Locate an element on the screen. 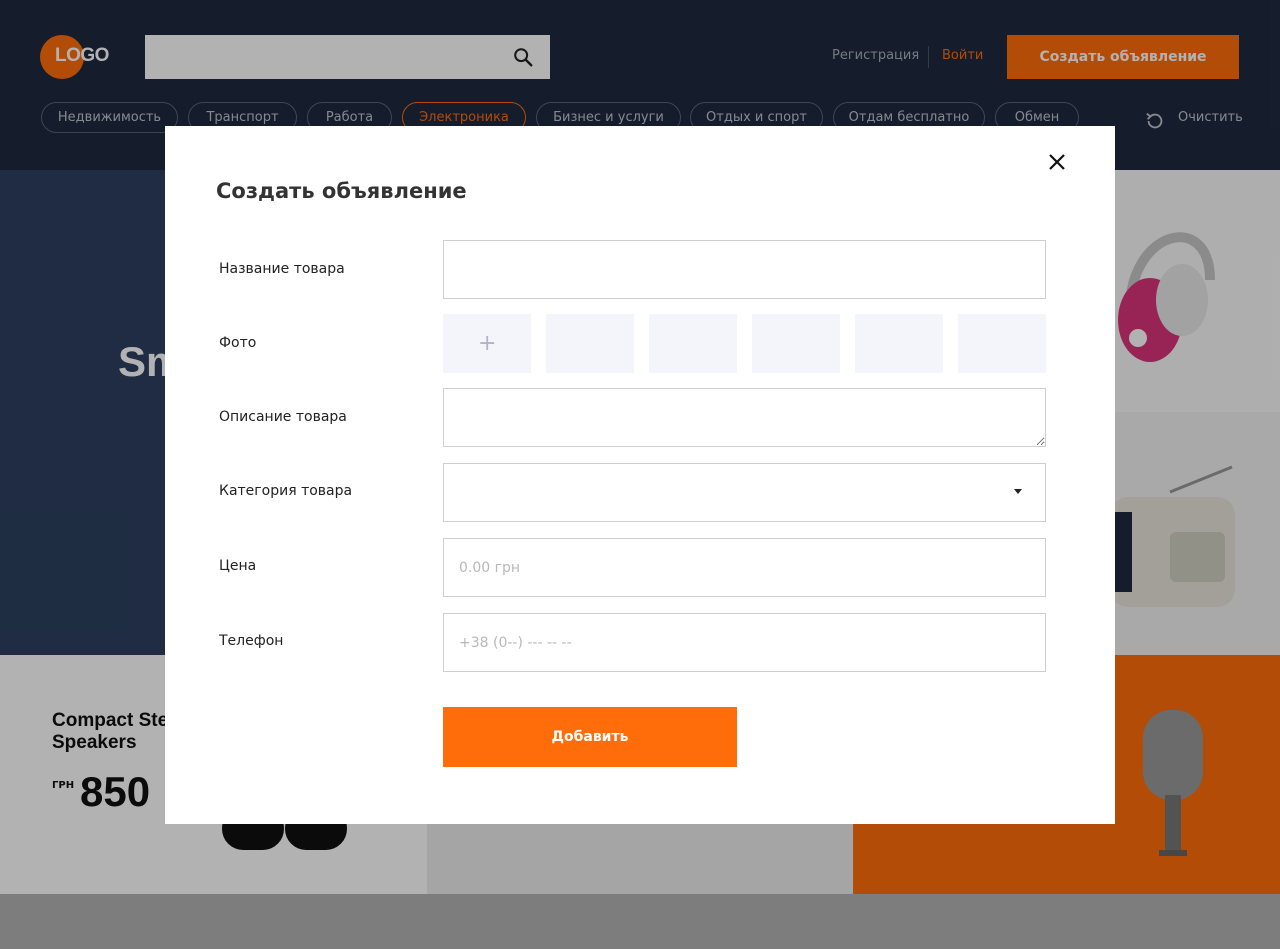 Image resolution: width=1280 pixels, height=949 pixels. plus-icon: + is located at coordinates (487, 343).